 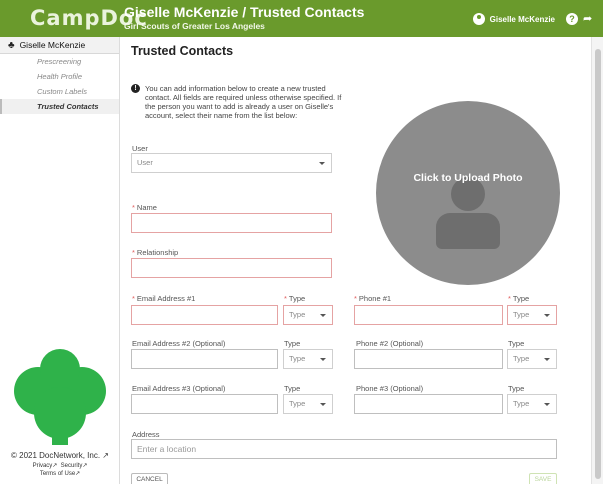 What do you see at coordinates (60, 397) in the screenshot?
I see `girl-scouts-trefoil-logo` at bounding box center [60, 397].